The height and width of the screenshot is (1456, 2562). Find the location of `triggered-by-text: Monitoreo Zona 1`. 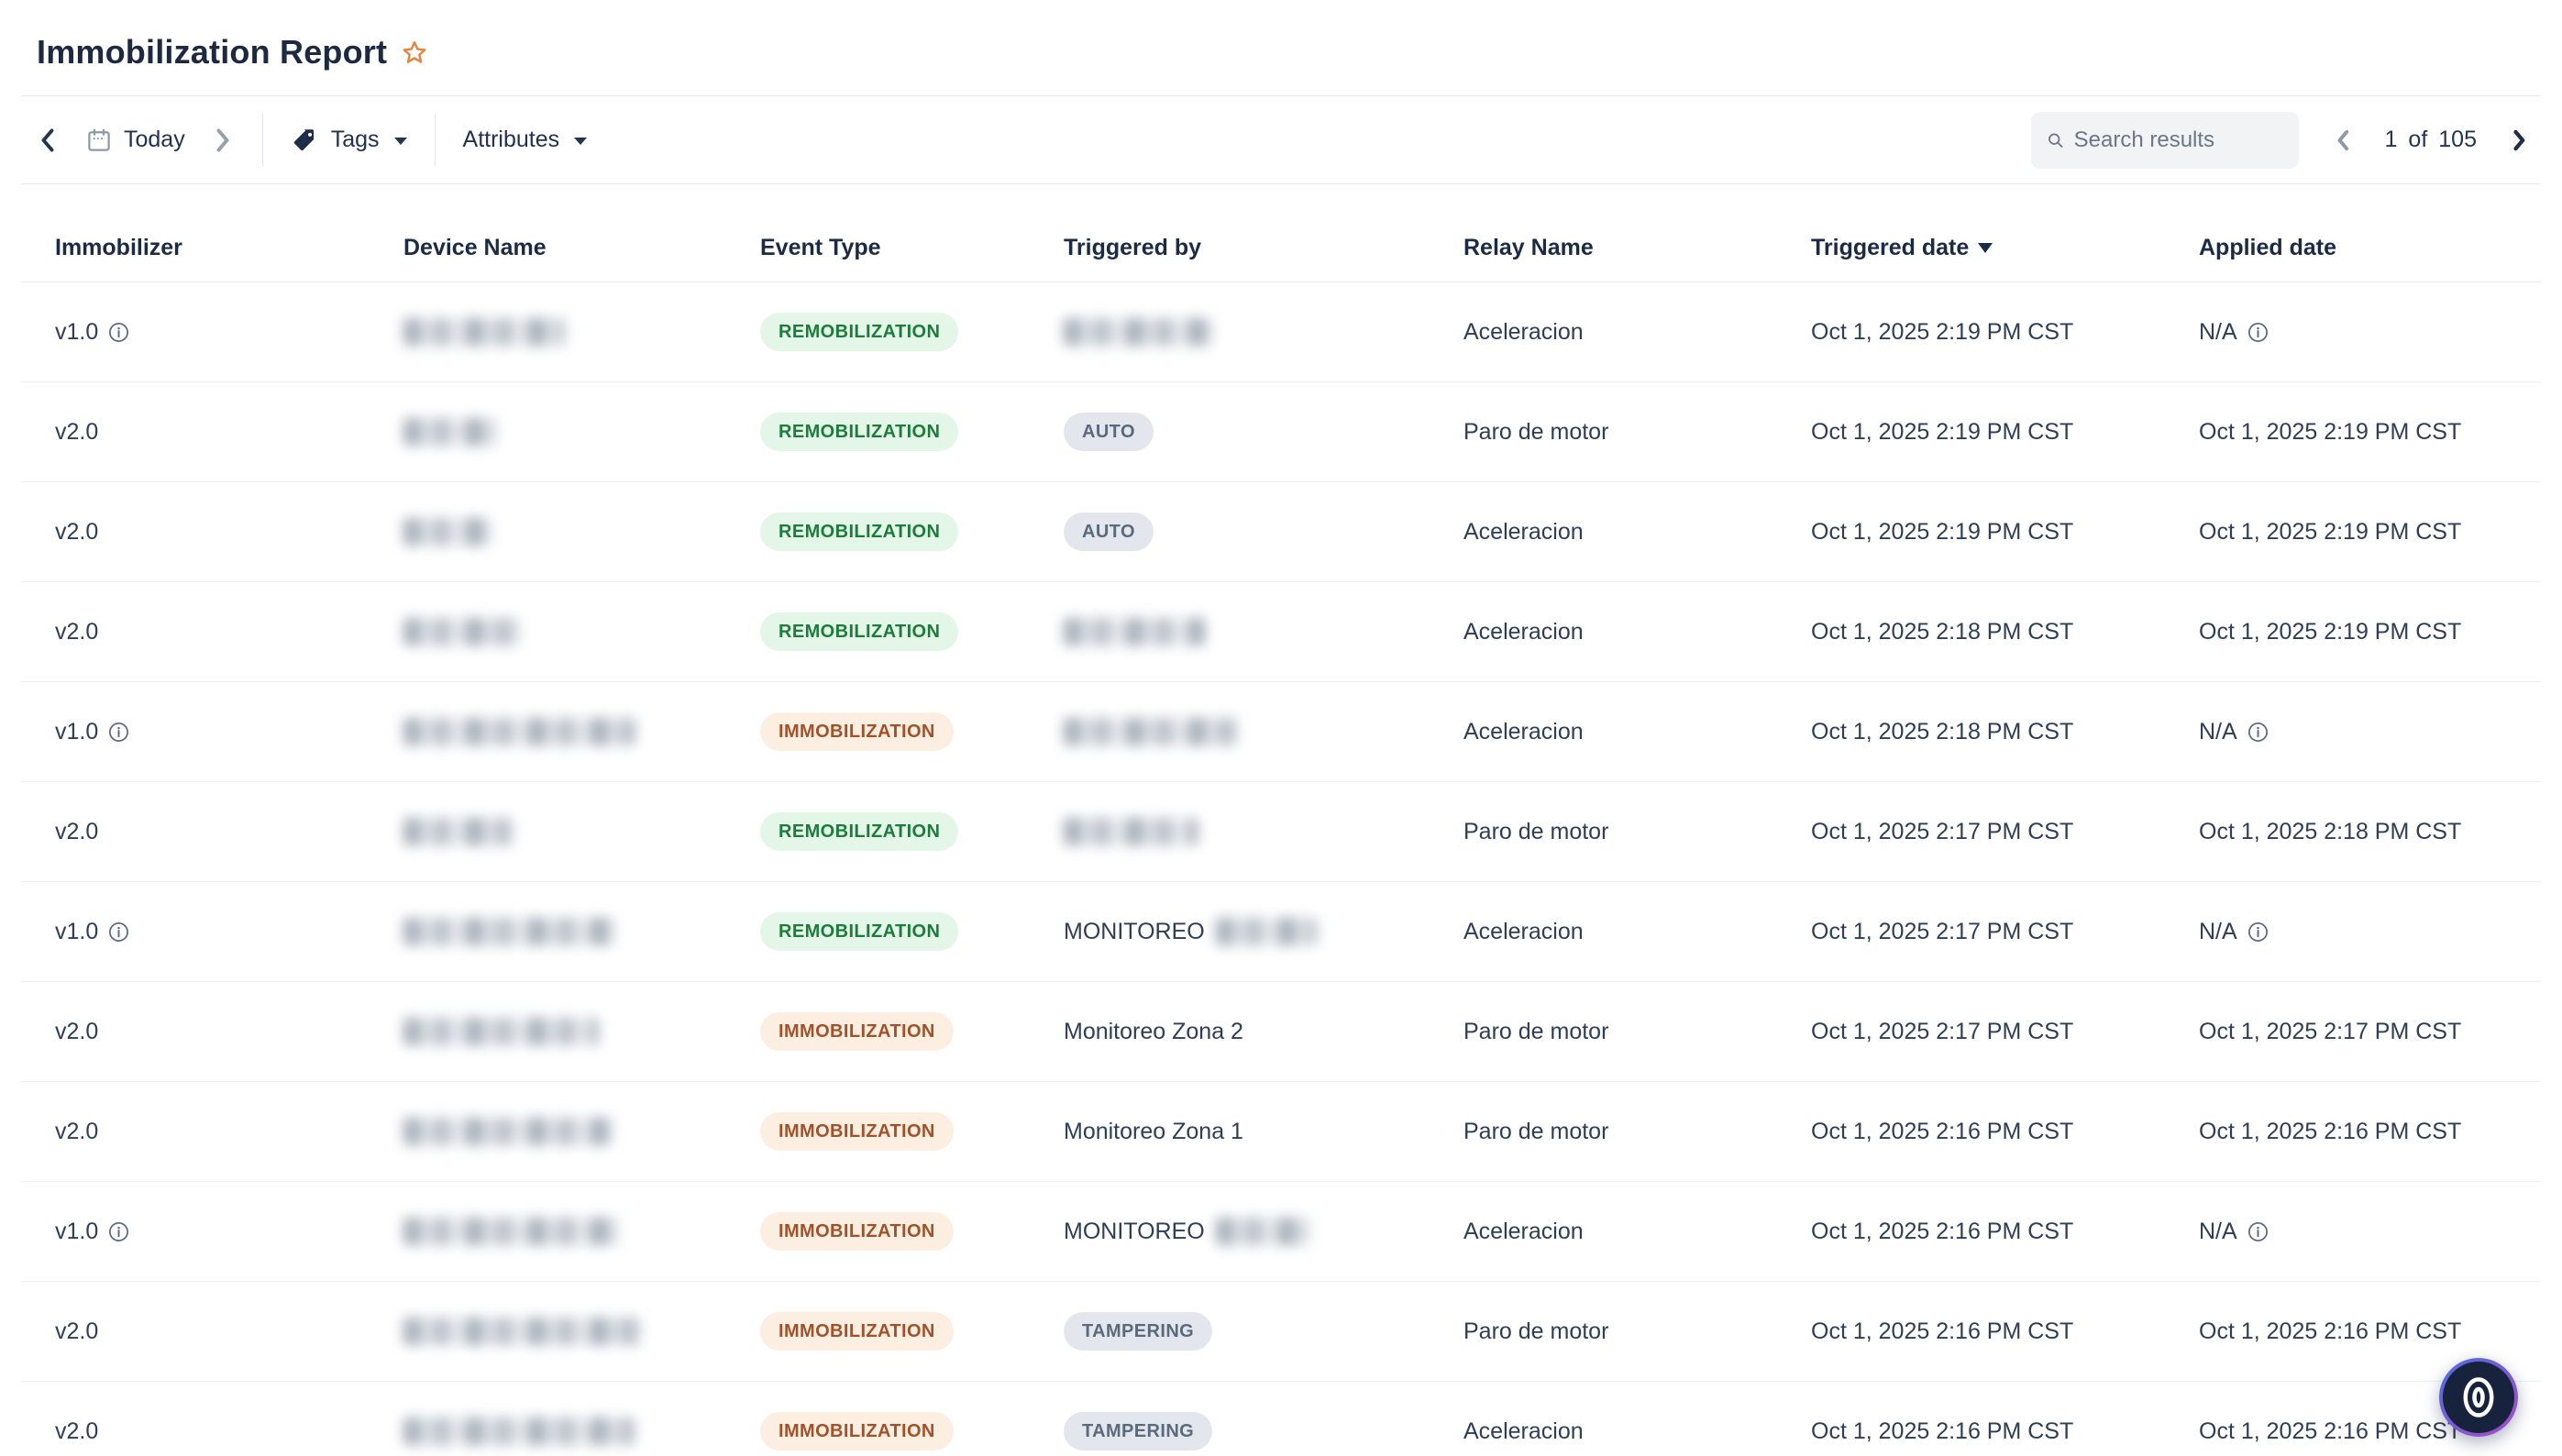

triggered-by-text: Monitoreo Zona 1 is located at coordinates (1153, 1131).